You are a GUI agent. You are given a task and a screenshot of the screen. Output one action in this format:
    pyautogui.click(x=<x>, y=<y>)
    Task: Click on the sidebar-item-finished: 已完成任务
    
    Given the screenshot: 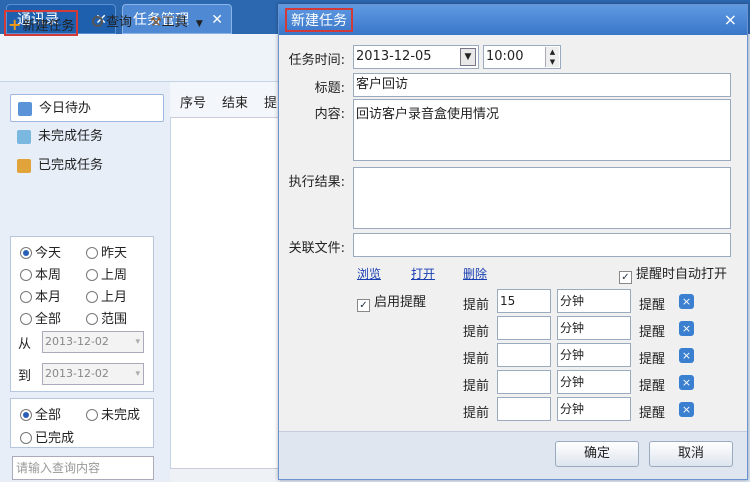 What is the action you would take?
    pyautogui.click(x=87, y=166)
    